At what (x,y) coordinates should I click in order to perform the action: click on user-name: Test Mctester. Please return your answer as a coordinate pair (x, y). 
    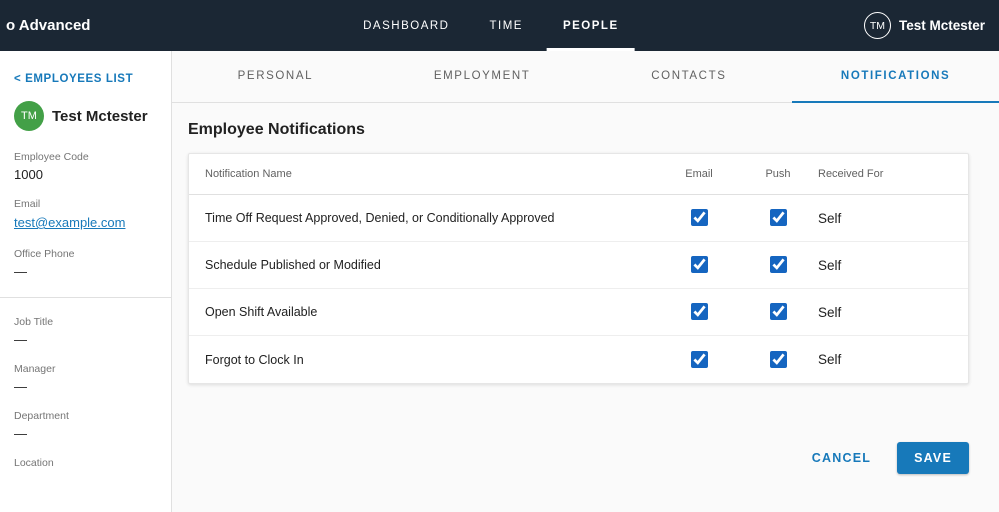
    Looking at the image, I should click on (941, 25).